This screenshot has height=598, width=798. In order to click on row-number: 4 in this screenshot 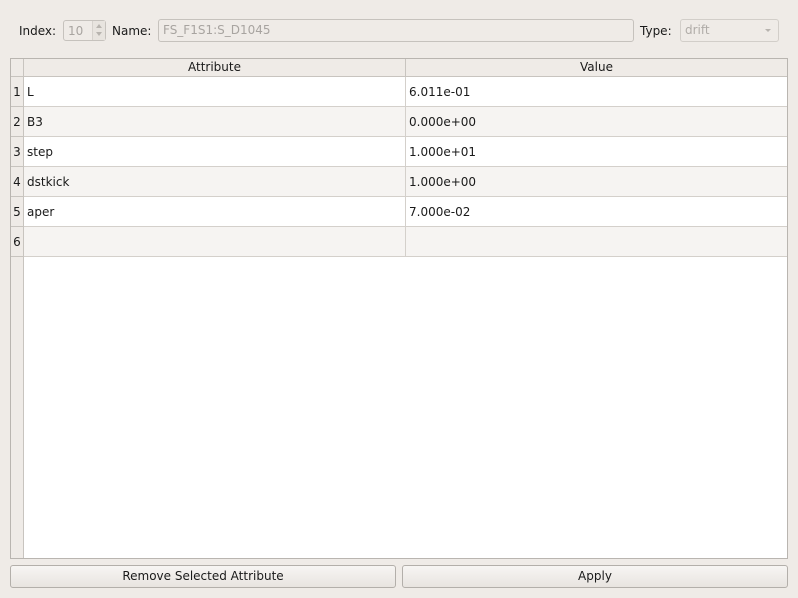, I will do `click(17, 182)`.